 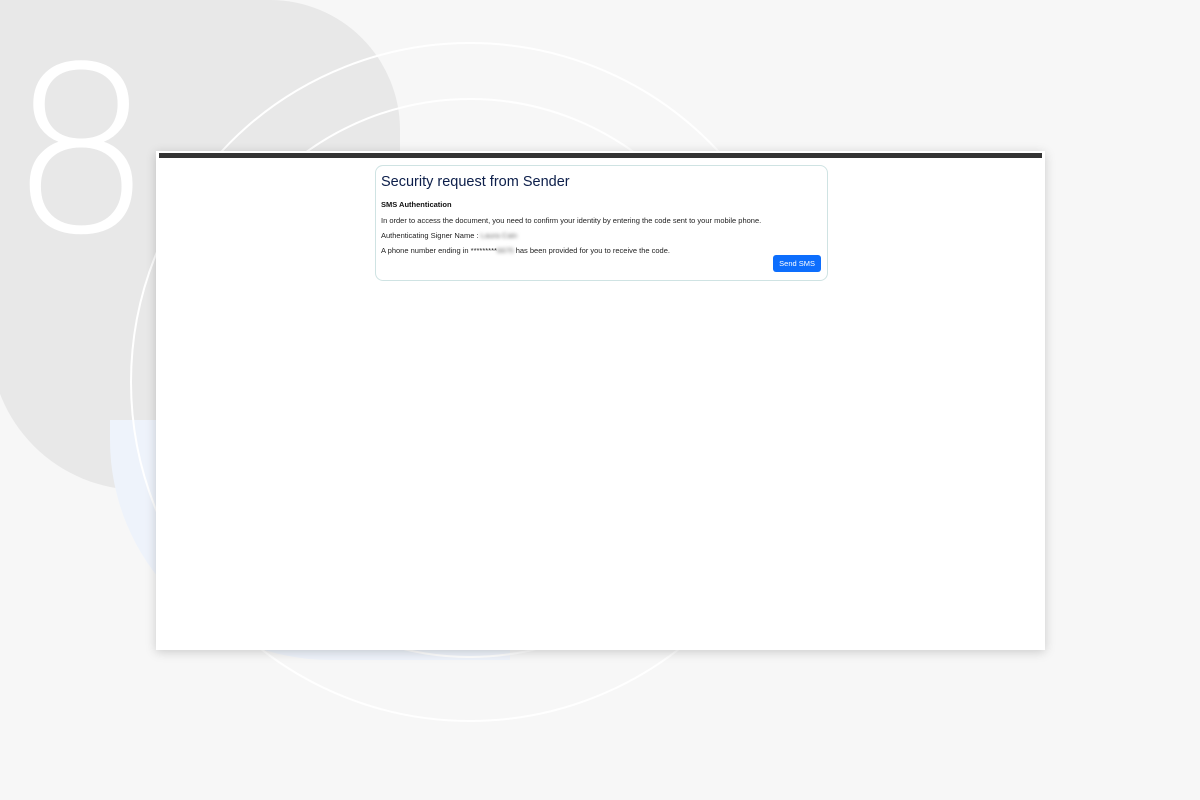 What do you see at coordinates (499, 235) in the screenshot?
I see `signer-name: Laura Cain` at bounding box center [499, 235].